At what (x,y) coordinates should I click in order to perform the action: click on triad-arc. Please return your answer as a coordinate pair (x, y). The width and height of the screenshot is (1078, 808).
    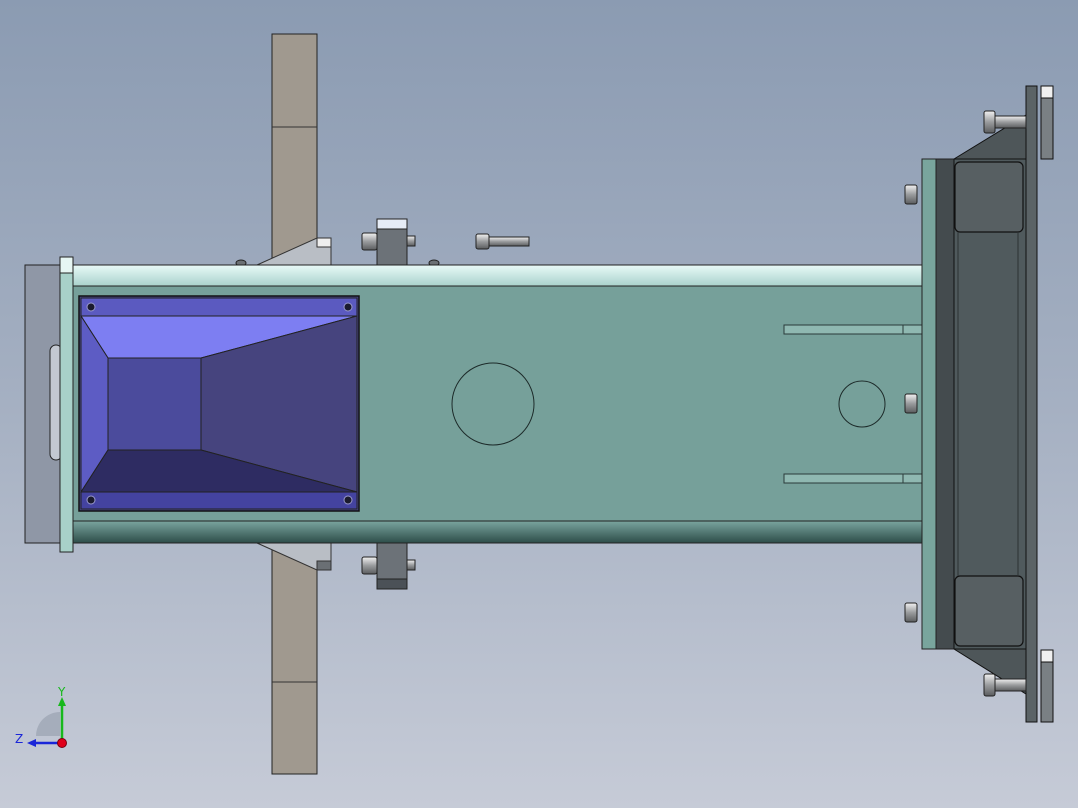
    Looking at the image, I should click on (48, 724).